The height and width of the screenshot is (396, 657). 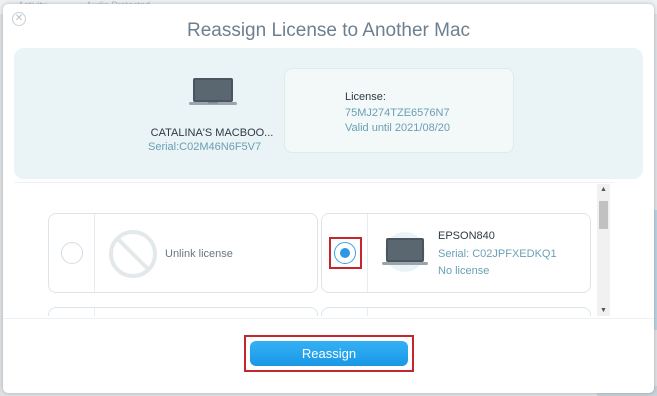 I want to click on current-mac-serial: Serial:C02M46N6F5V7, so click(x=205, y=147).